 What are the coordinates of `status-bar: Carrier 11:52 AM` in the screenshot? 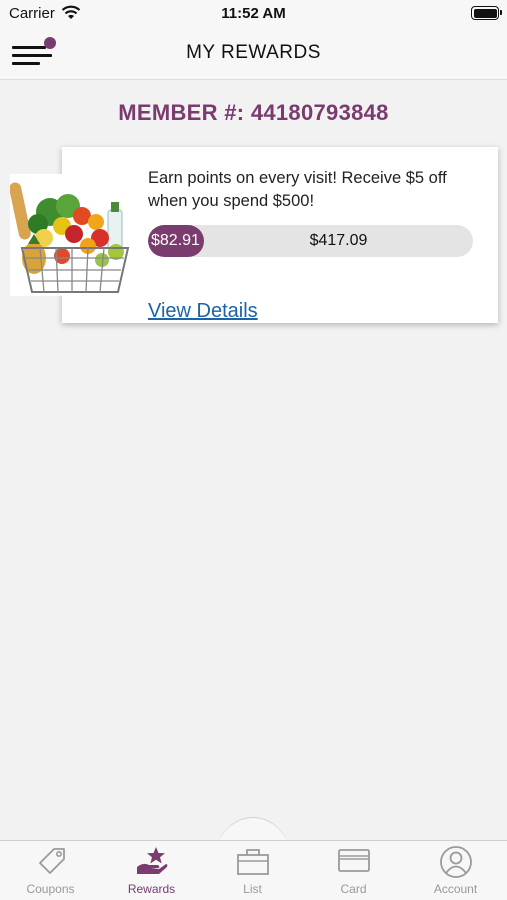 It's located at (253, 14).